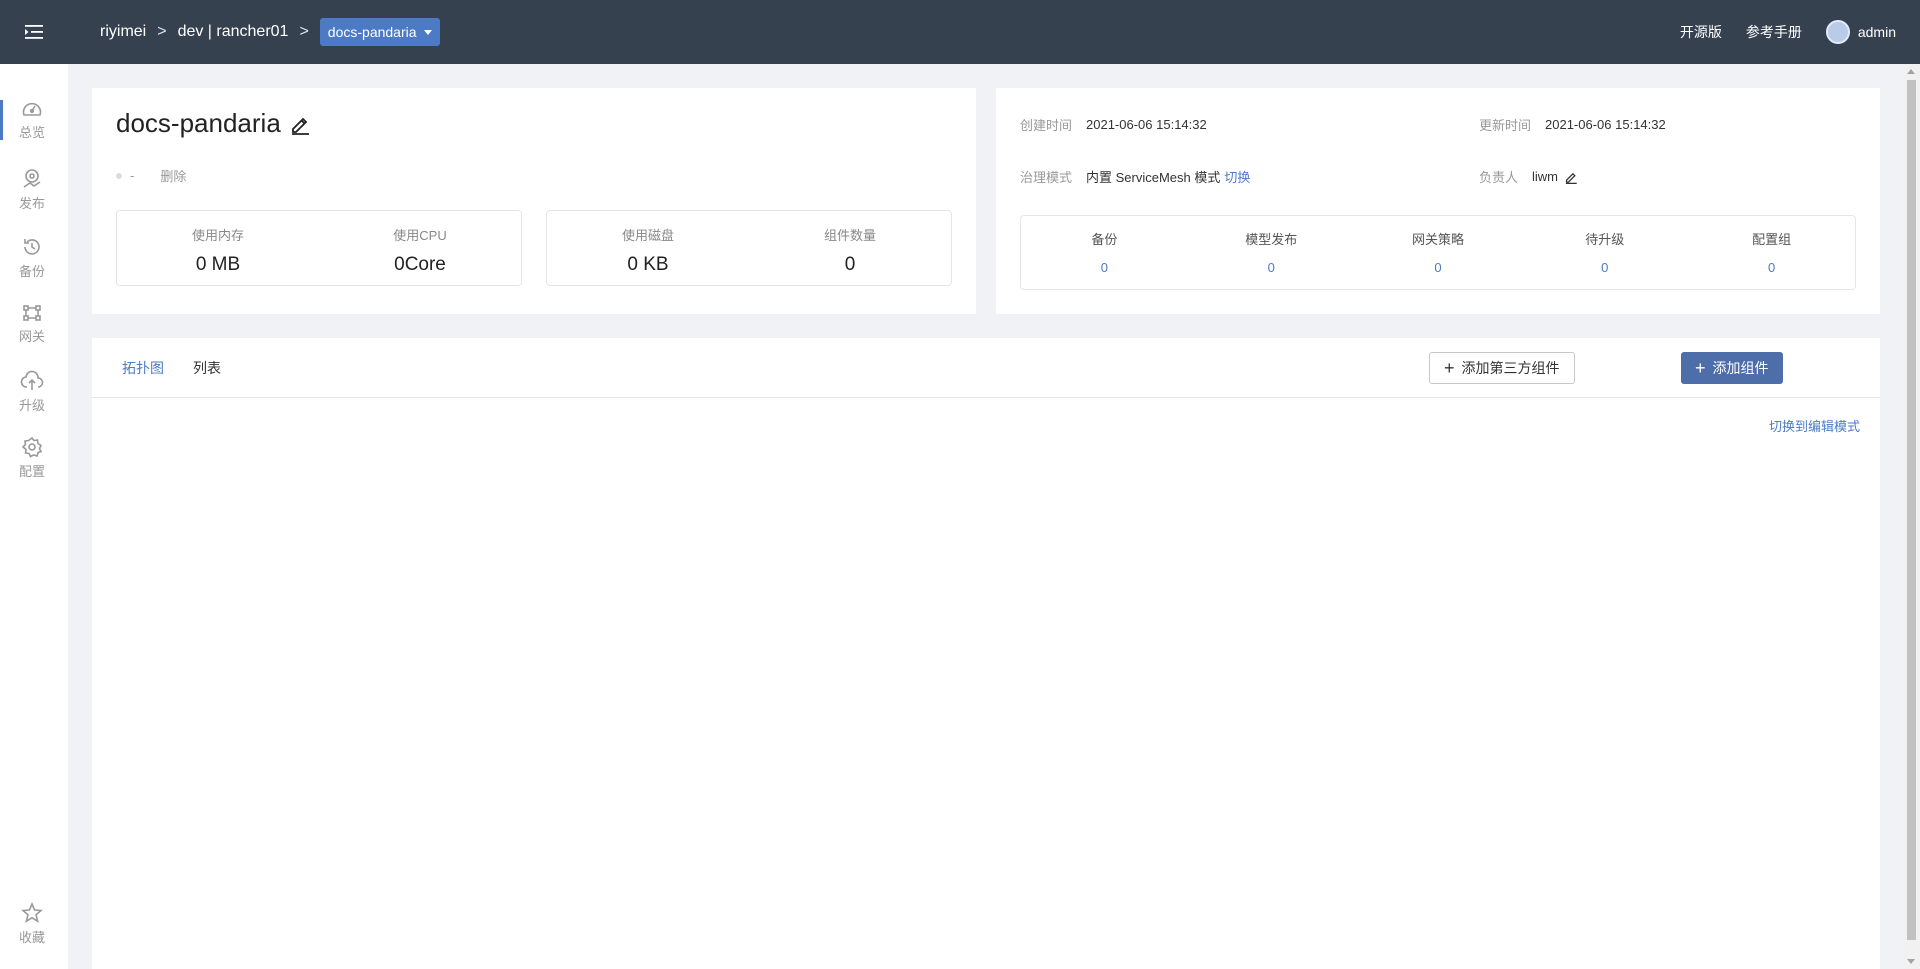 The image size is (1920, 969). I want to click on stat-label: 使用磁盘, so click(647, 235).